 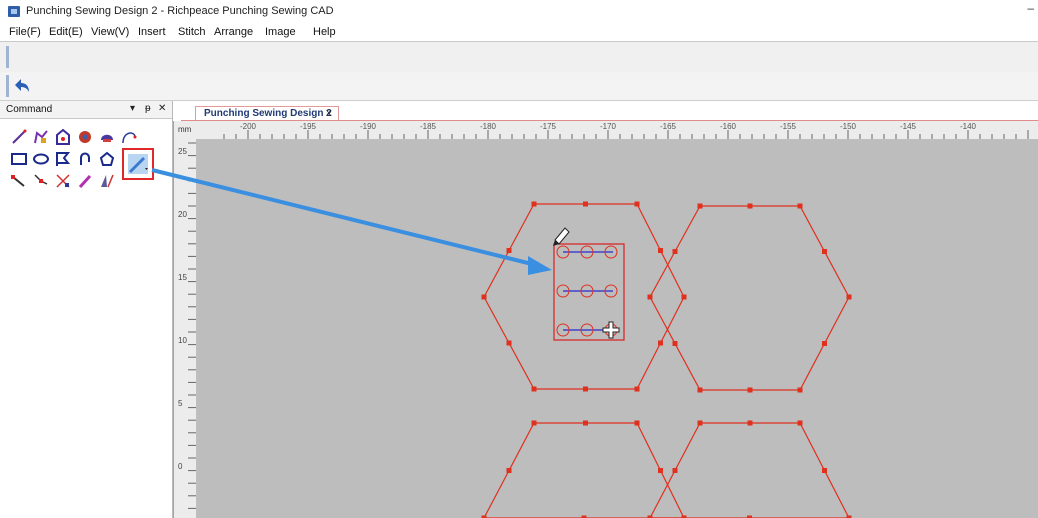 I want to click on ruler-label: -145, so click(x=908, y=126).